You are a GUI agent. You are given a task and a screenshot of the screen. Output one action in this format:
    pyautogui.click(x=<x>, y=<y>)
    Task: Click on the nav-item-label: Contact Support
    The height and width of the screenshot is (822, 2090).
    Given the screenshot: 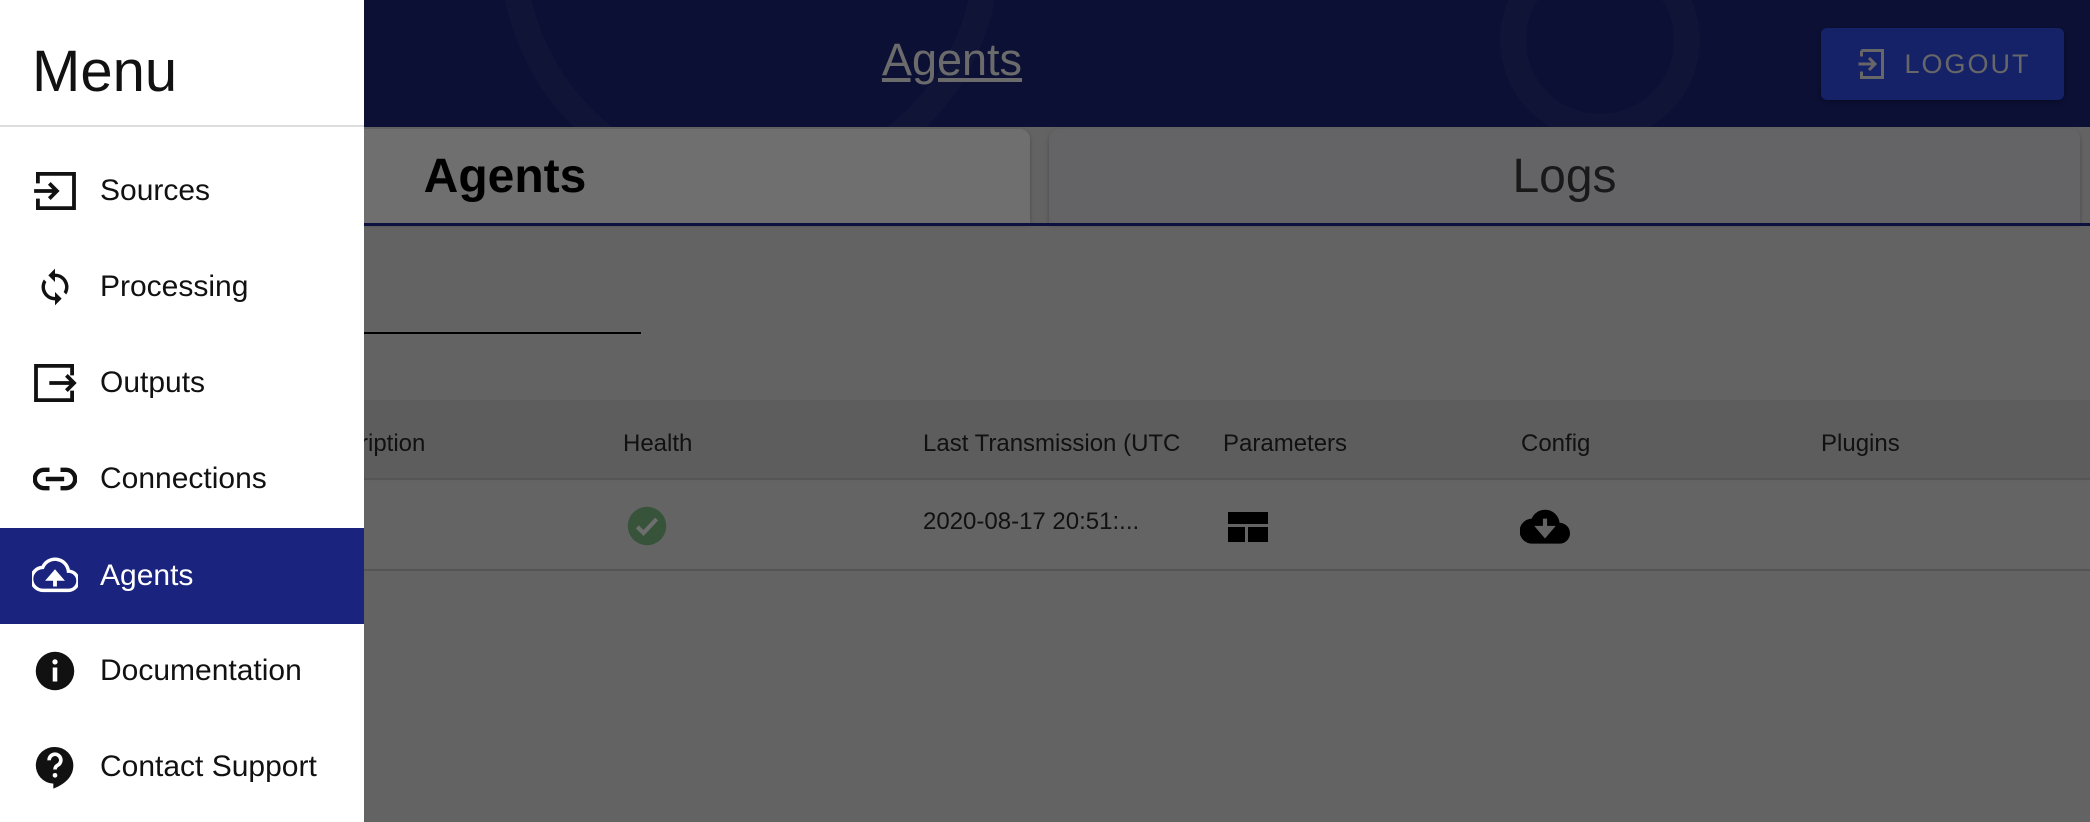 What is the action you would take?
    pyautogui.click(x=208, y=766)
    